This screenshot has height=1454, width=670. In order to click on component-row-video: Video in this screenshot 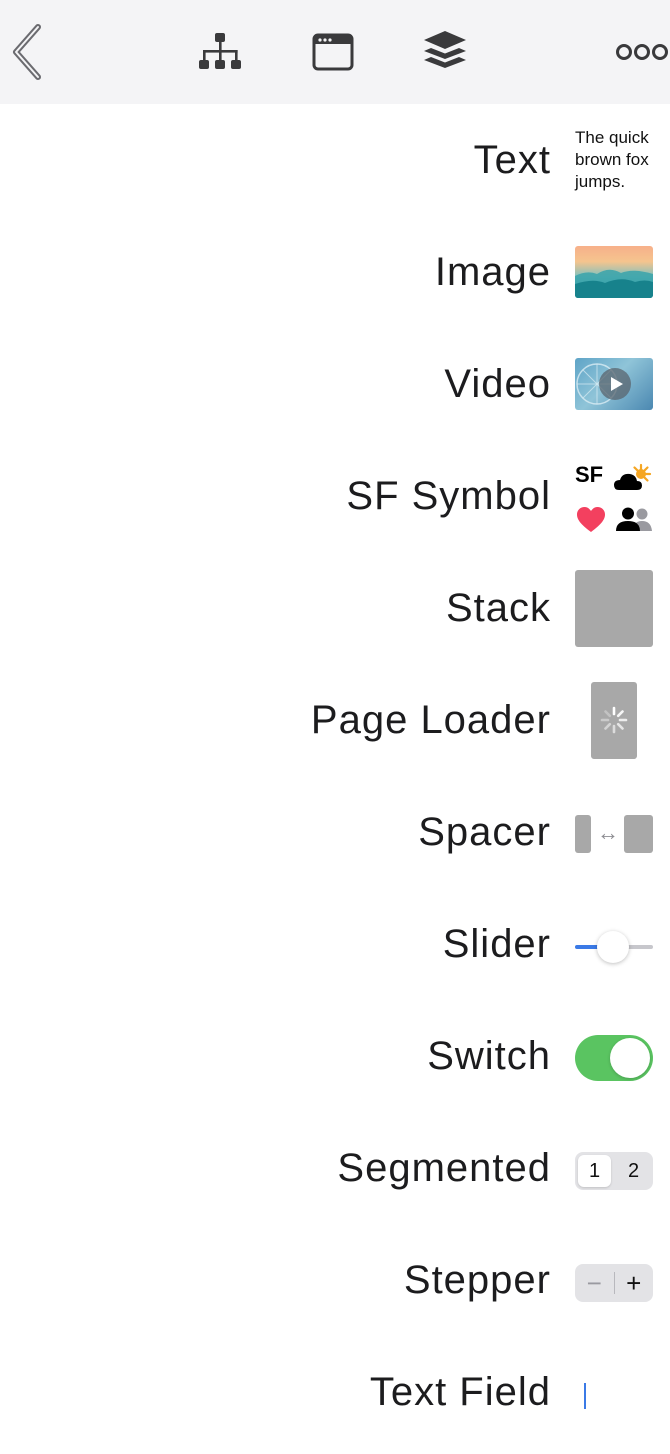, I will do `click(335, 384)`.